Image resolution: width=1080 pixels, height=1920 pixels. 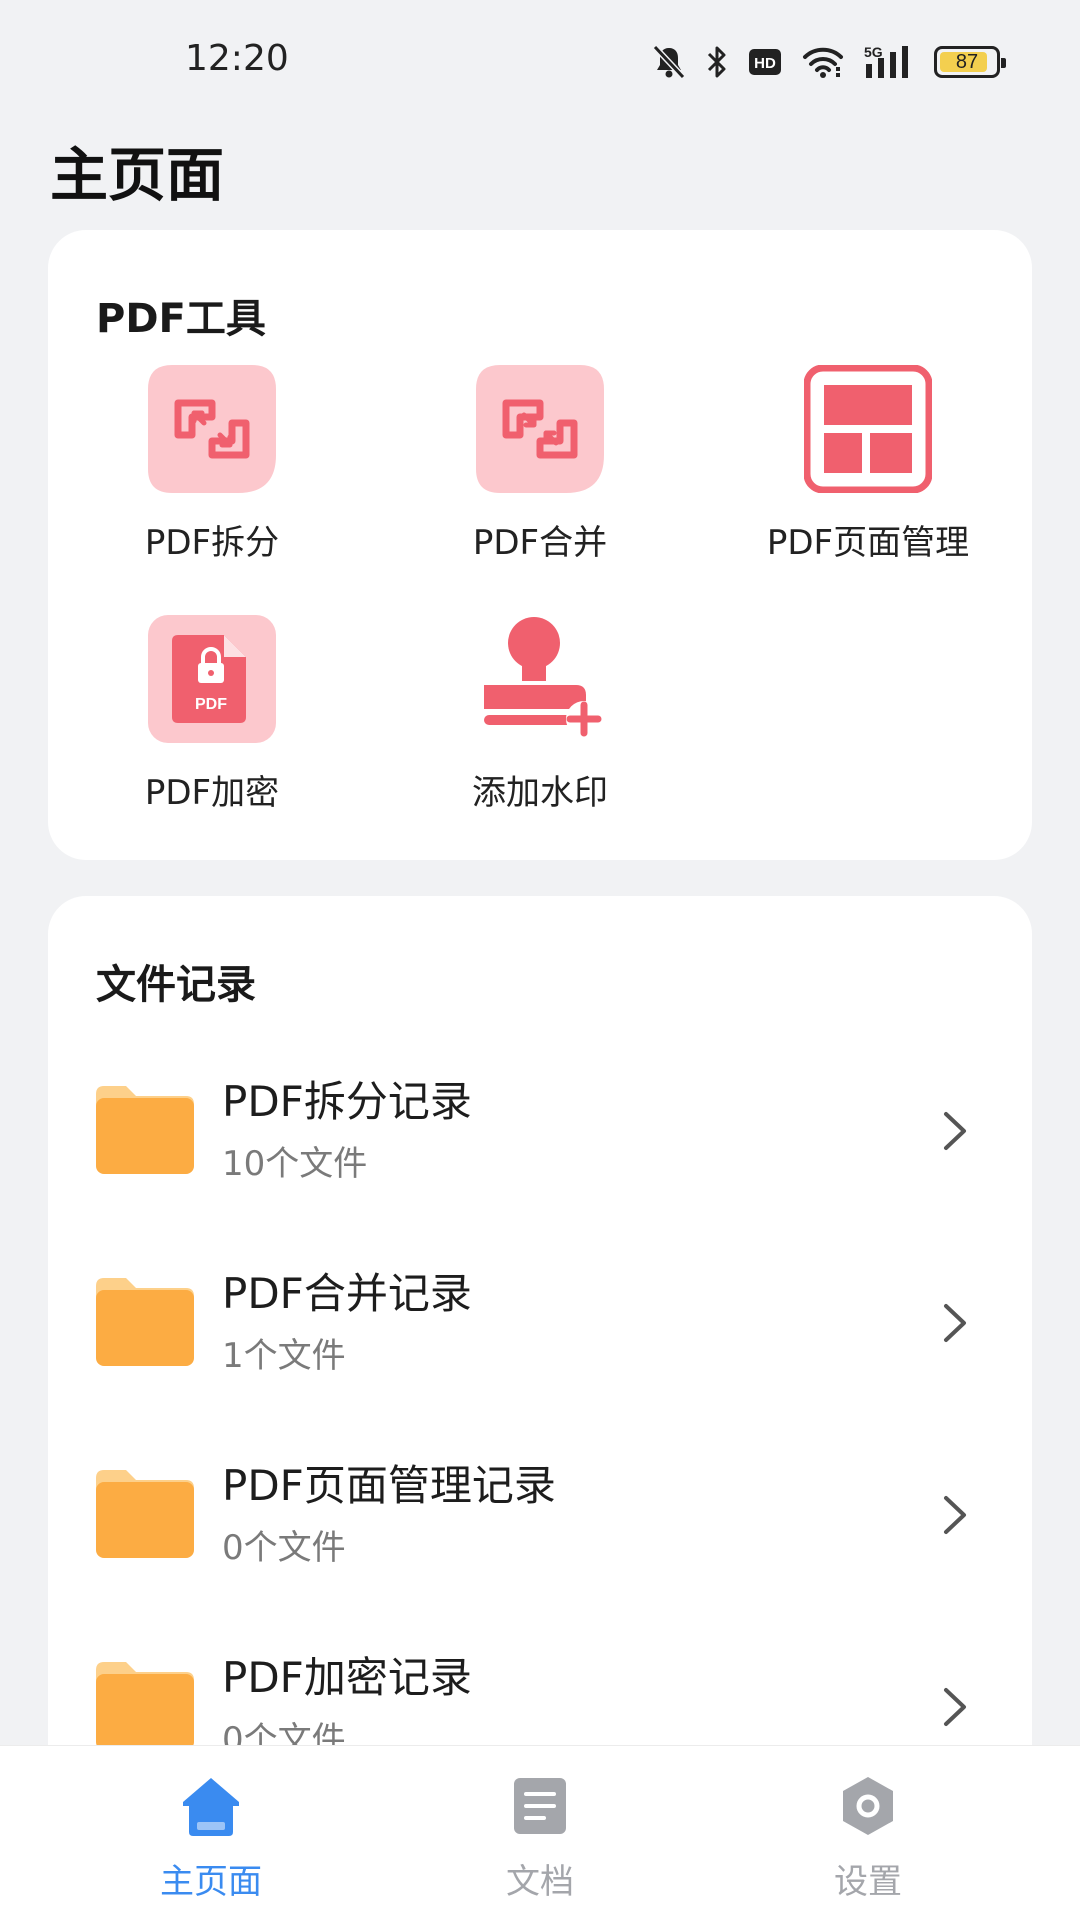 What do you see at coordinates (823, 62) in the screenshot?
I see `wifi-icon` at bounding box center [823, 62].